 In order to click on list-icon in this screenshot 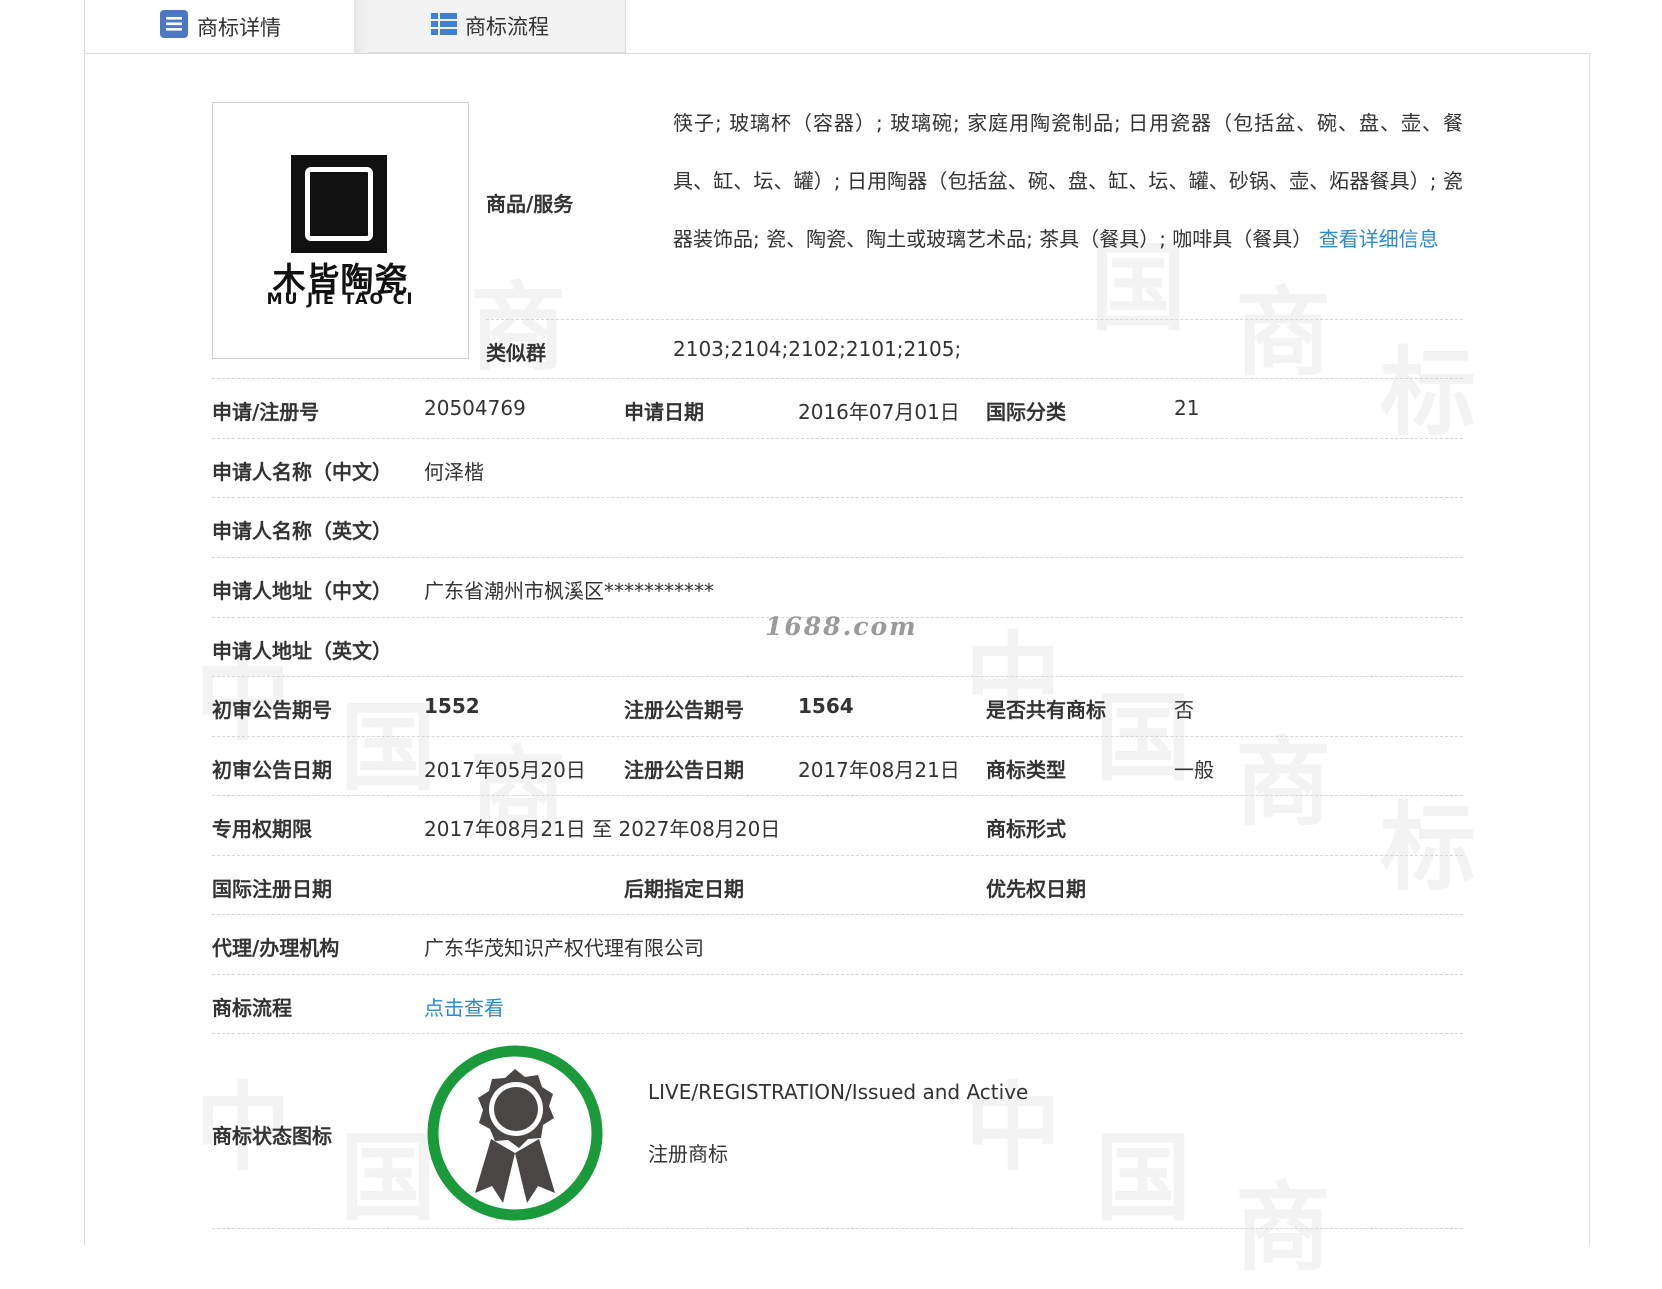, I will do `click(444, 26)`.